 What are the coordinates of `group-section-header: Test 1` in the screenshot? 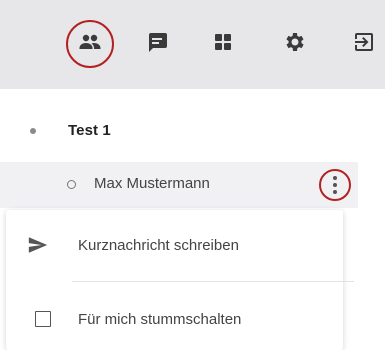 It's located at (192, 131).